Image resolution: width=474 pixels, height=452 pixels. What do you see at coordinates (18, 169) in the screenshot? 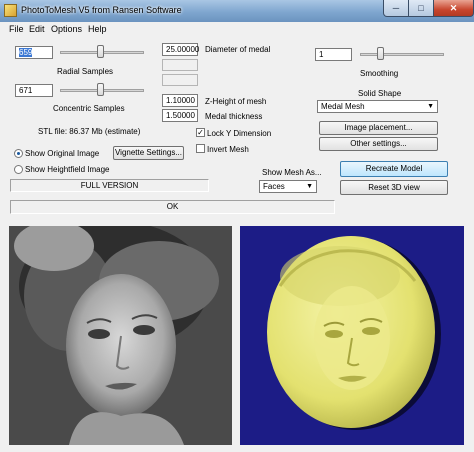
I see `show-heightfield-radio` at bounding box center [18, 169].